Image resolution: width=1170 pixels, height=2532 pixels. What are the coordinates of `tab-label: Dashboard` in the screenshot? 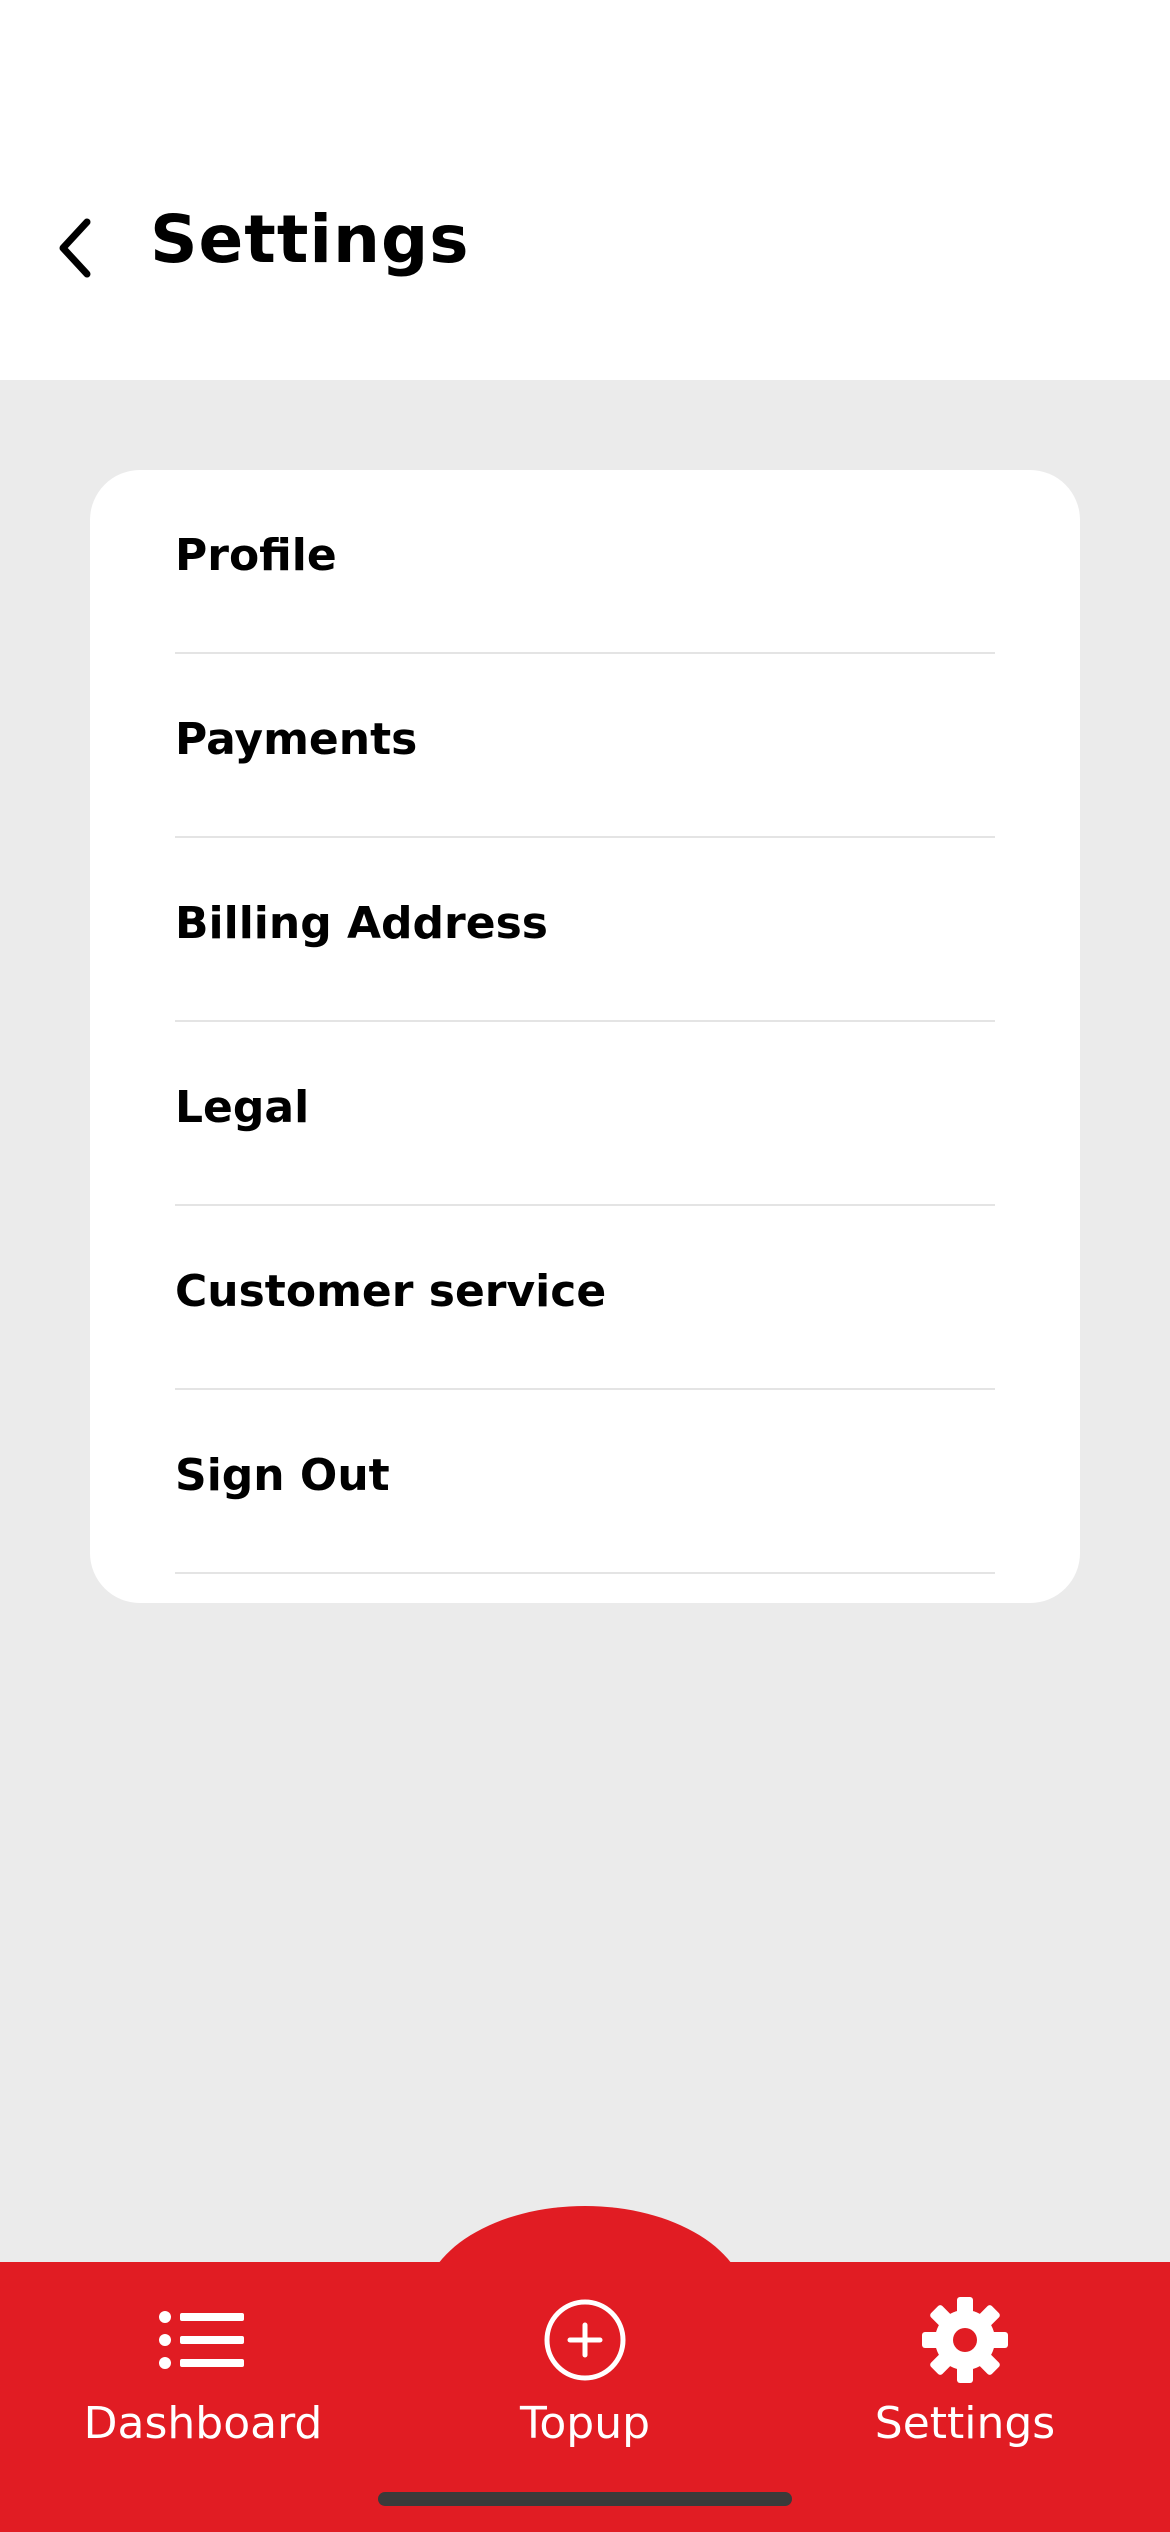 It's located at (203, 2423).